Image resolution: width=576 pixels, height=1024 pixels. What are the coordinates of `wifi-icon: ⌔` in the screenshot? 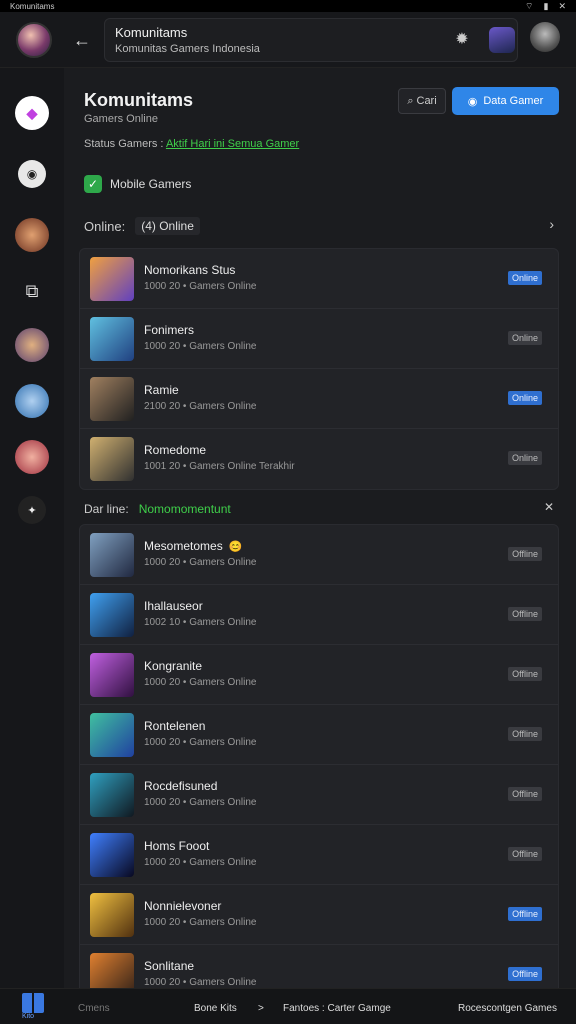 It's located at (529, 5).